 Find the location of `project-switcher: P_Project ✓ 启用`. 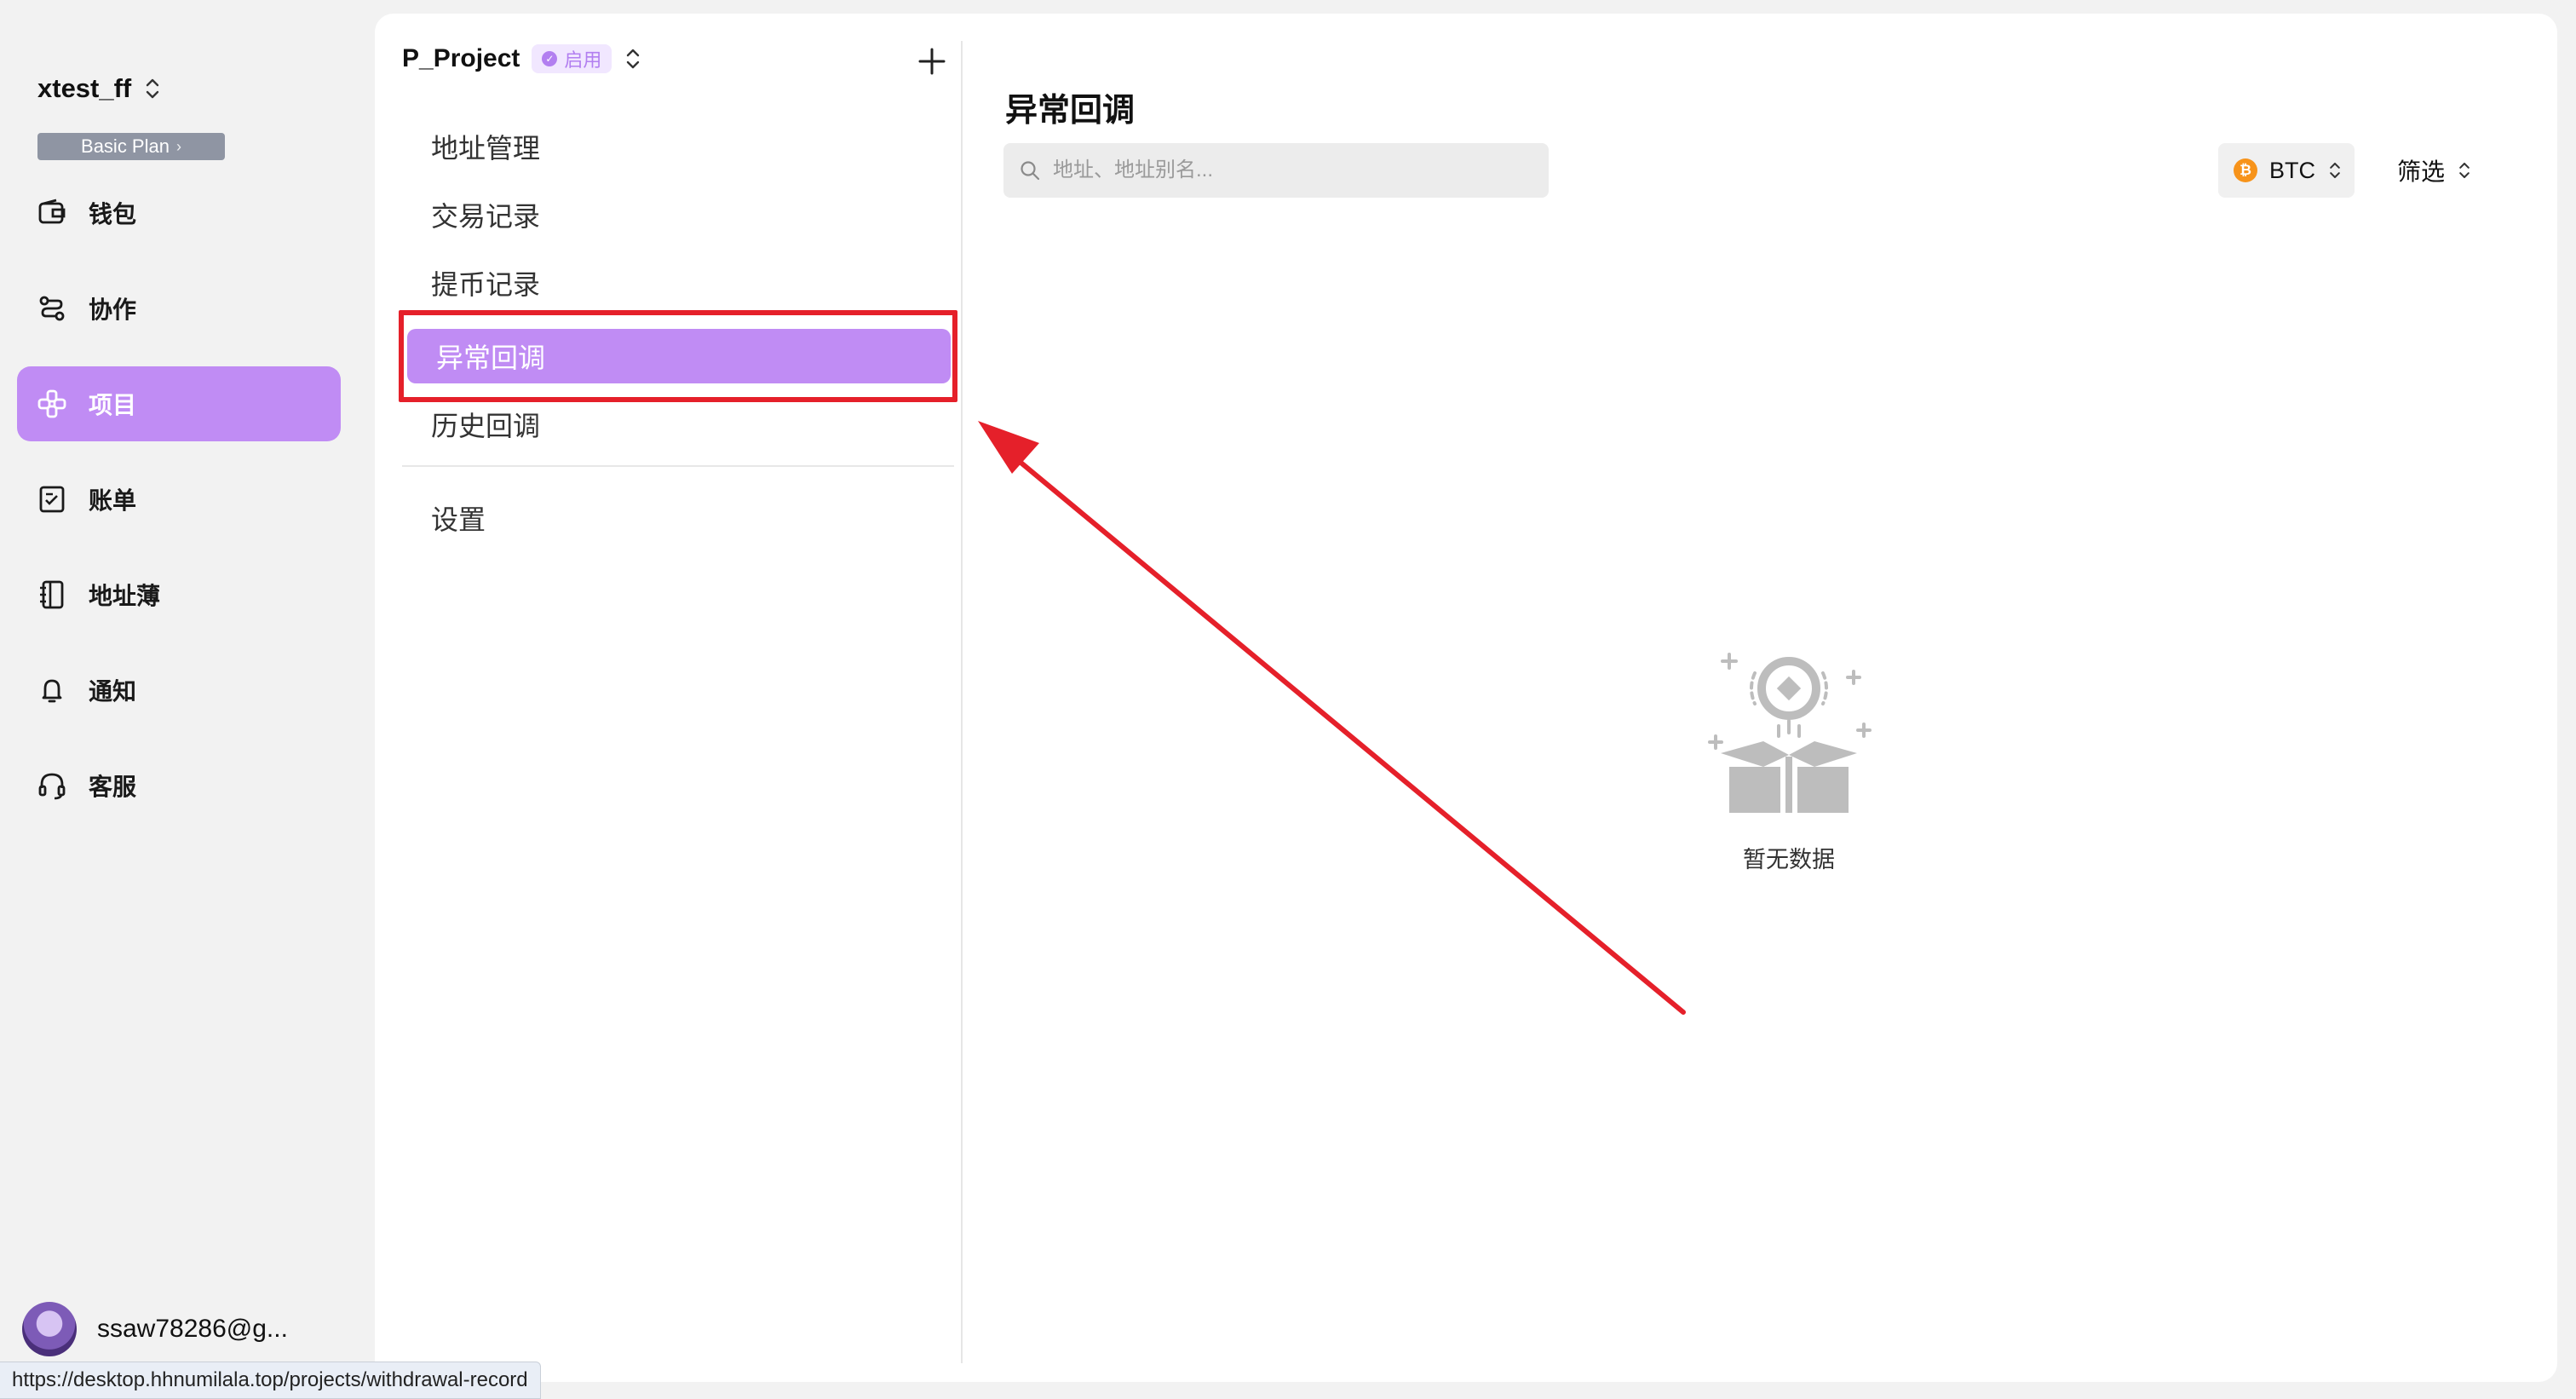

project-switcher: P_Project ✓ 启用 is located at coordinates (522, 58).